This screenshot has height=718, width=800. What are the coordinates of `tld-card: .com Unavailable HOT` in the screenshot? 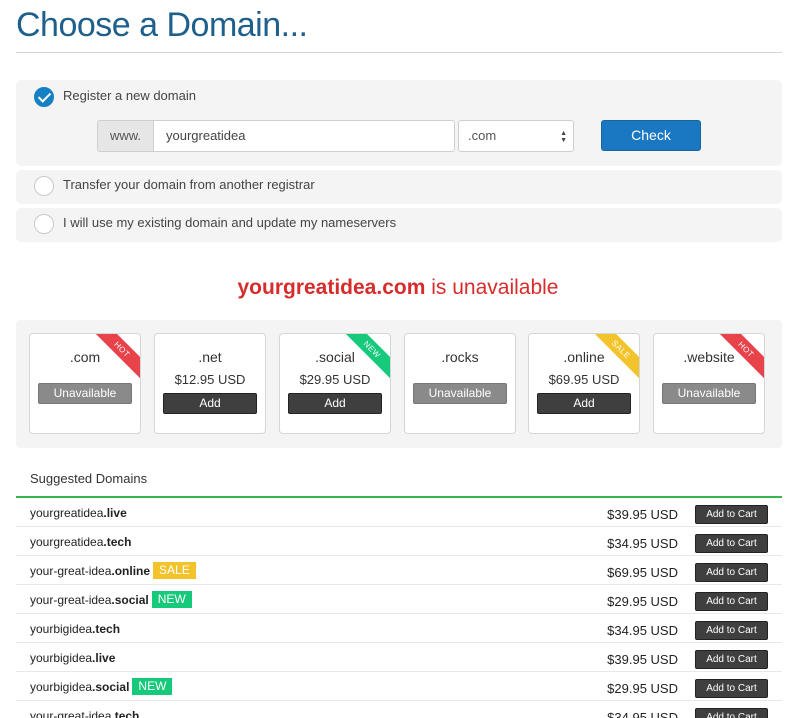 It's located at (85, 383).